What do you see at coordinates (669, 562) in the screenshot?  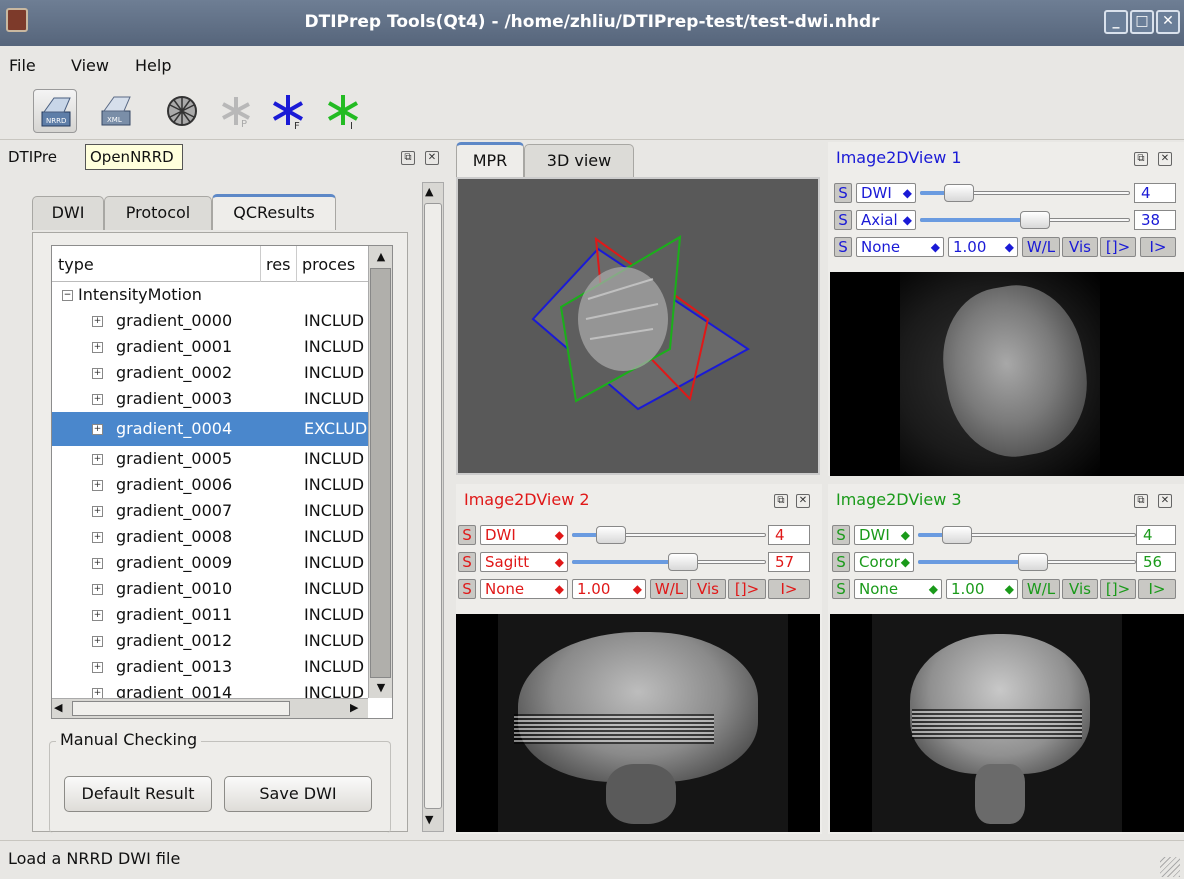 I see `view2-slice-slider` at bounding box center [669, 562].